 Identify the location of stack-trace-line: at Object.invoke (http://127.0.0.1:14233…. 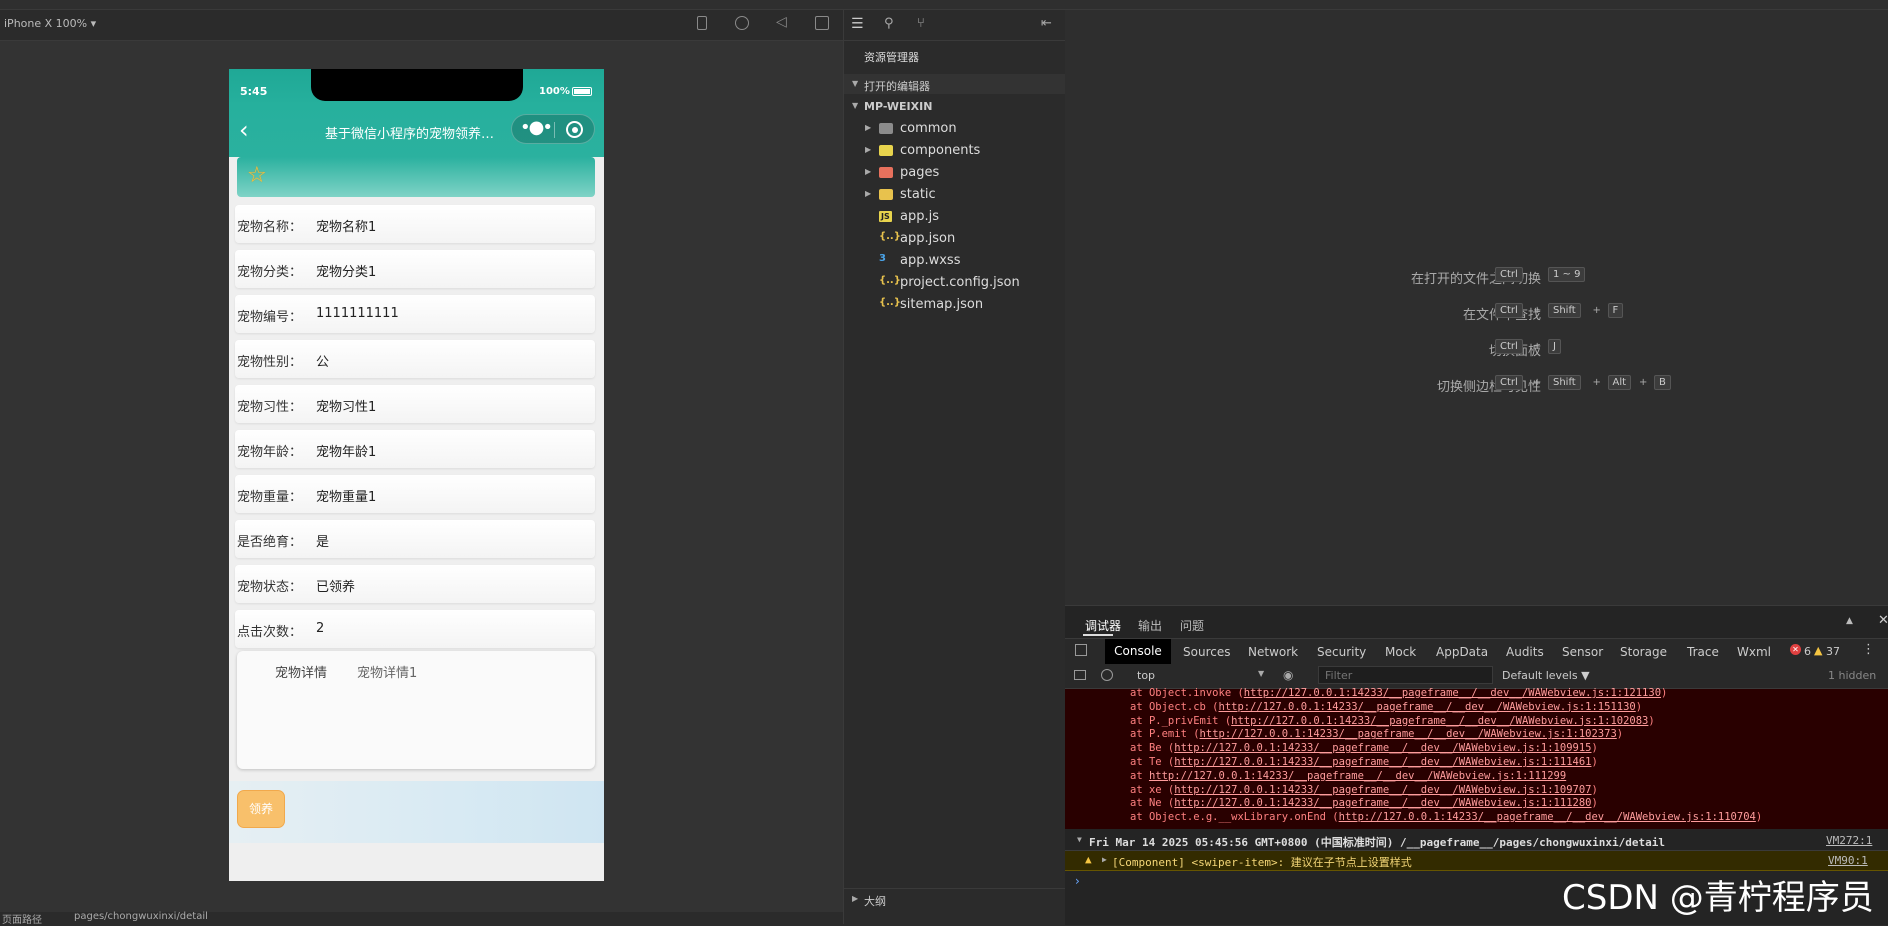
(1398, 693).